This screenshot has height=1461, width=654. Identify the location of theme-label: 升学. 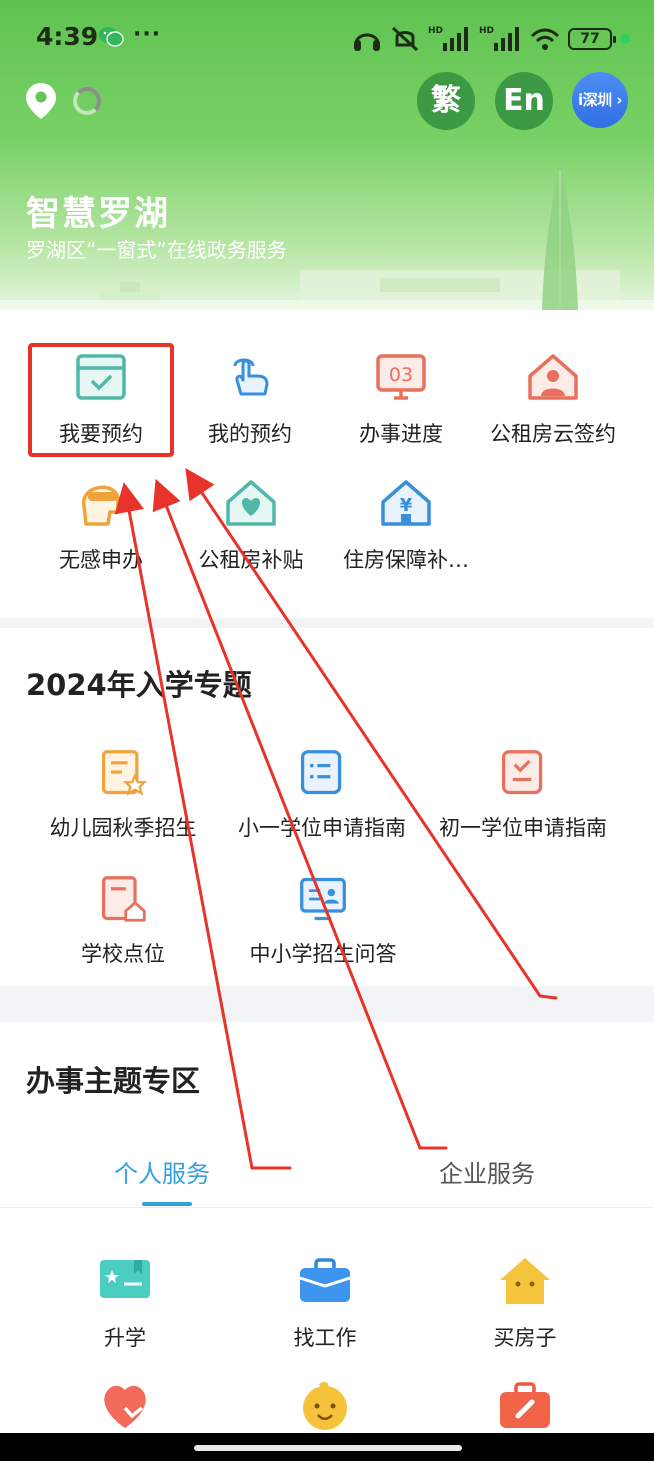
(125, 1338).